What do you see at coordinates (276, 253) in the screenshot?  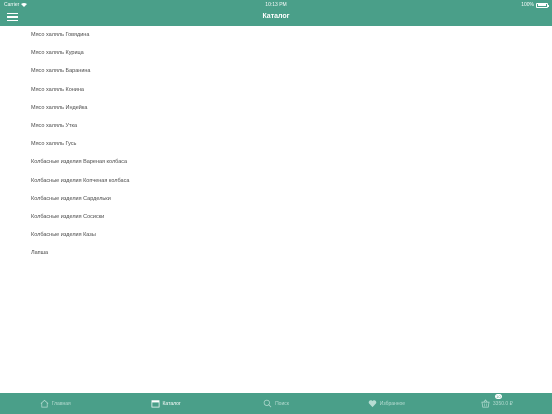 I see `catalog-item-noodles: Лапша` at bounding box center [276, 253].